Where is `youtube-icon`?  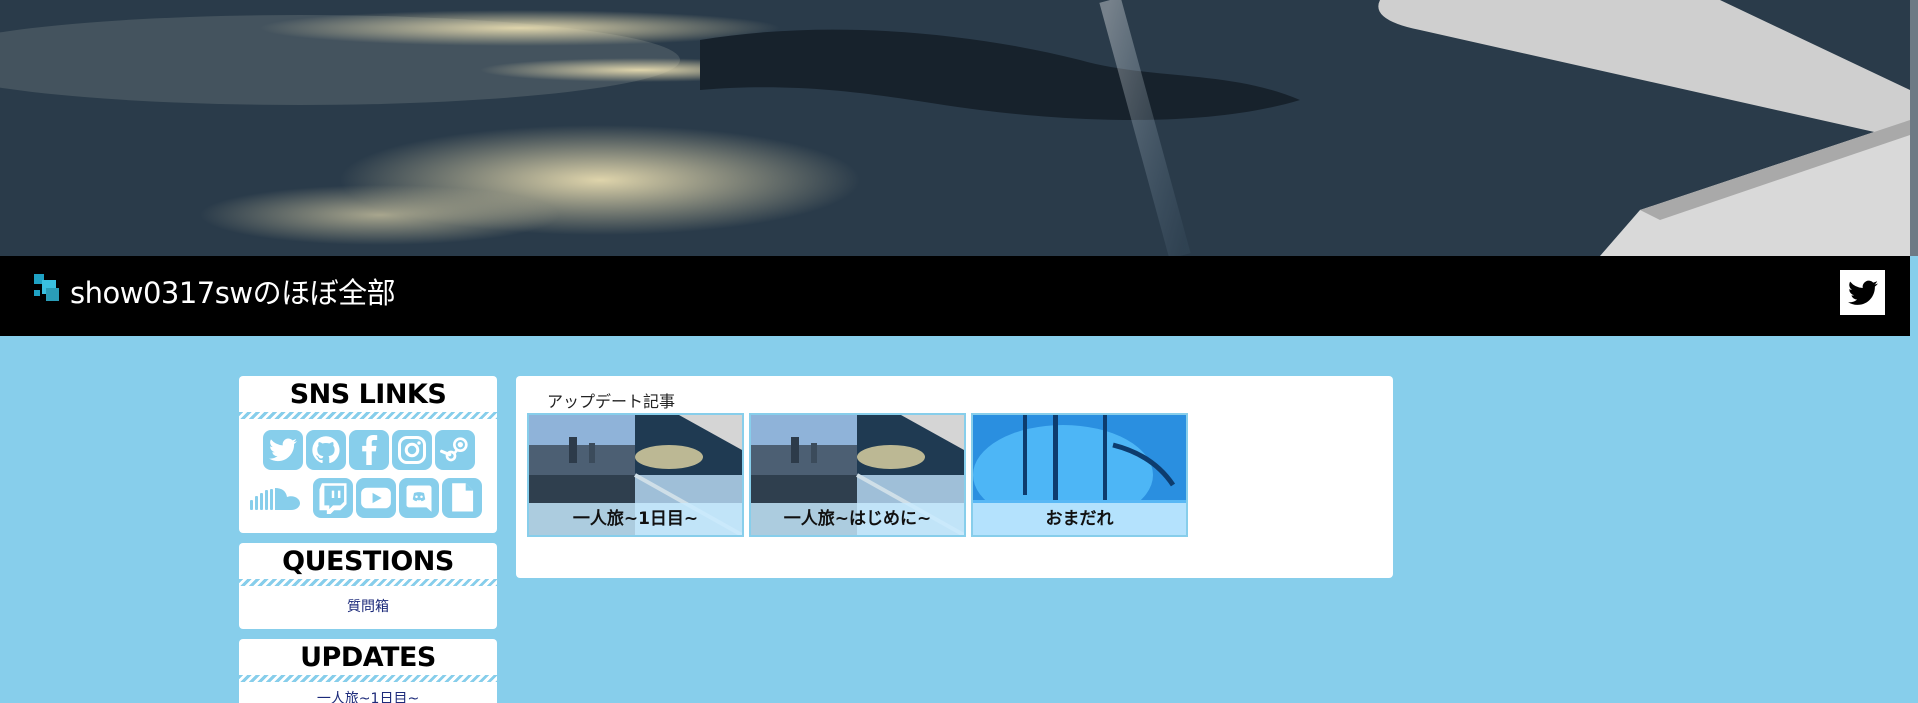 youtube-icon is located at coordinates (376, 498).